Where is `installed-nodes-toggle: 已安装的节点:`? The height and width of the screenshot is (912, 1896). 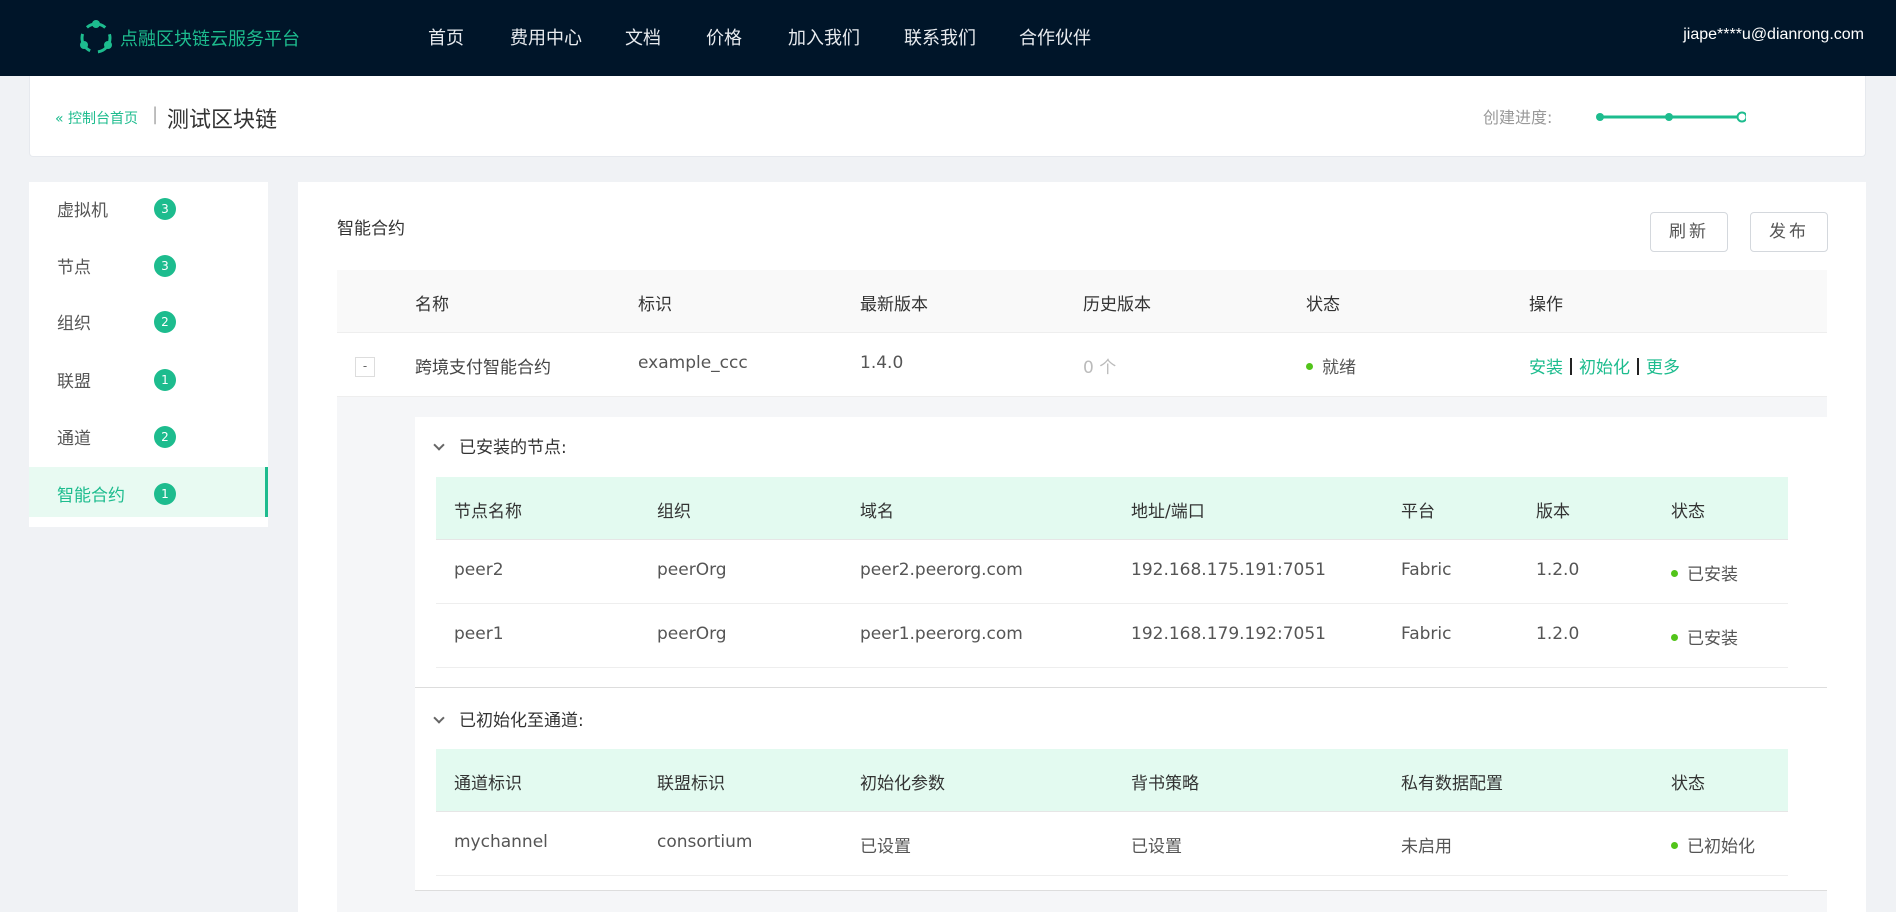 installed-nodes-toggle: 已安装的节点: is located at coordinates (500, 445).